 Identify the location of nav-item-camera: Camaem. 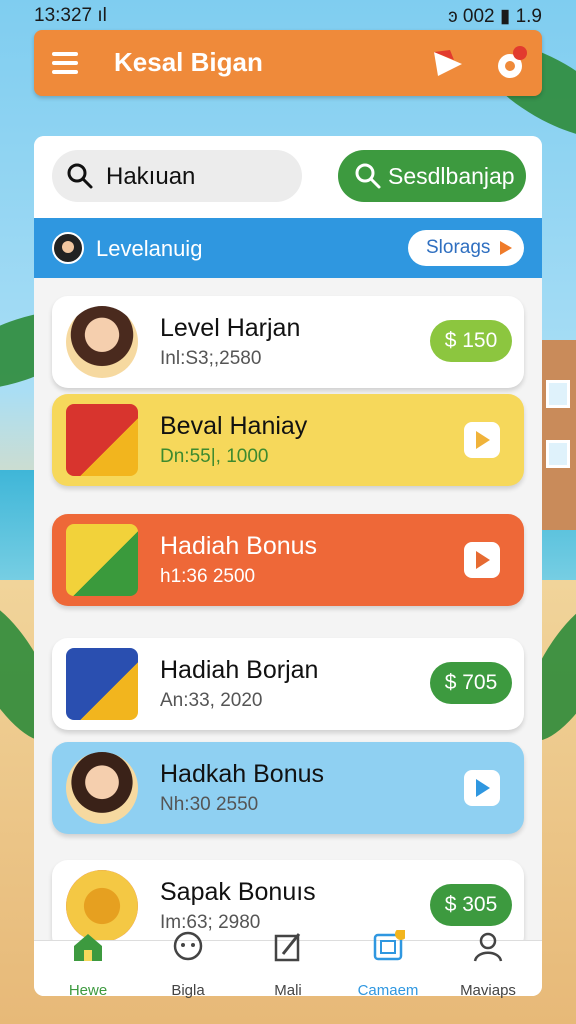
(388, 975).